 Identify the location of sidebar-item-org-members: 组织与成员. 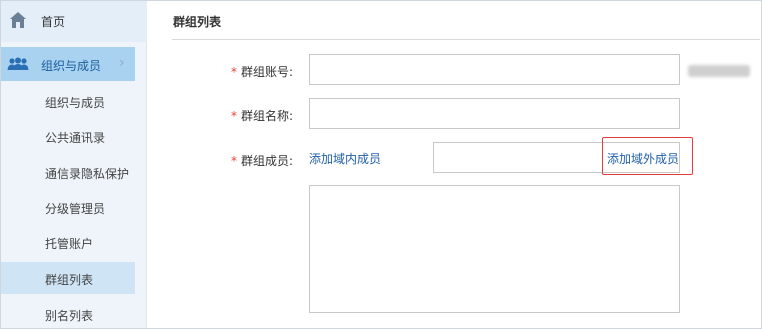
(68, 101).